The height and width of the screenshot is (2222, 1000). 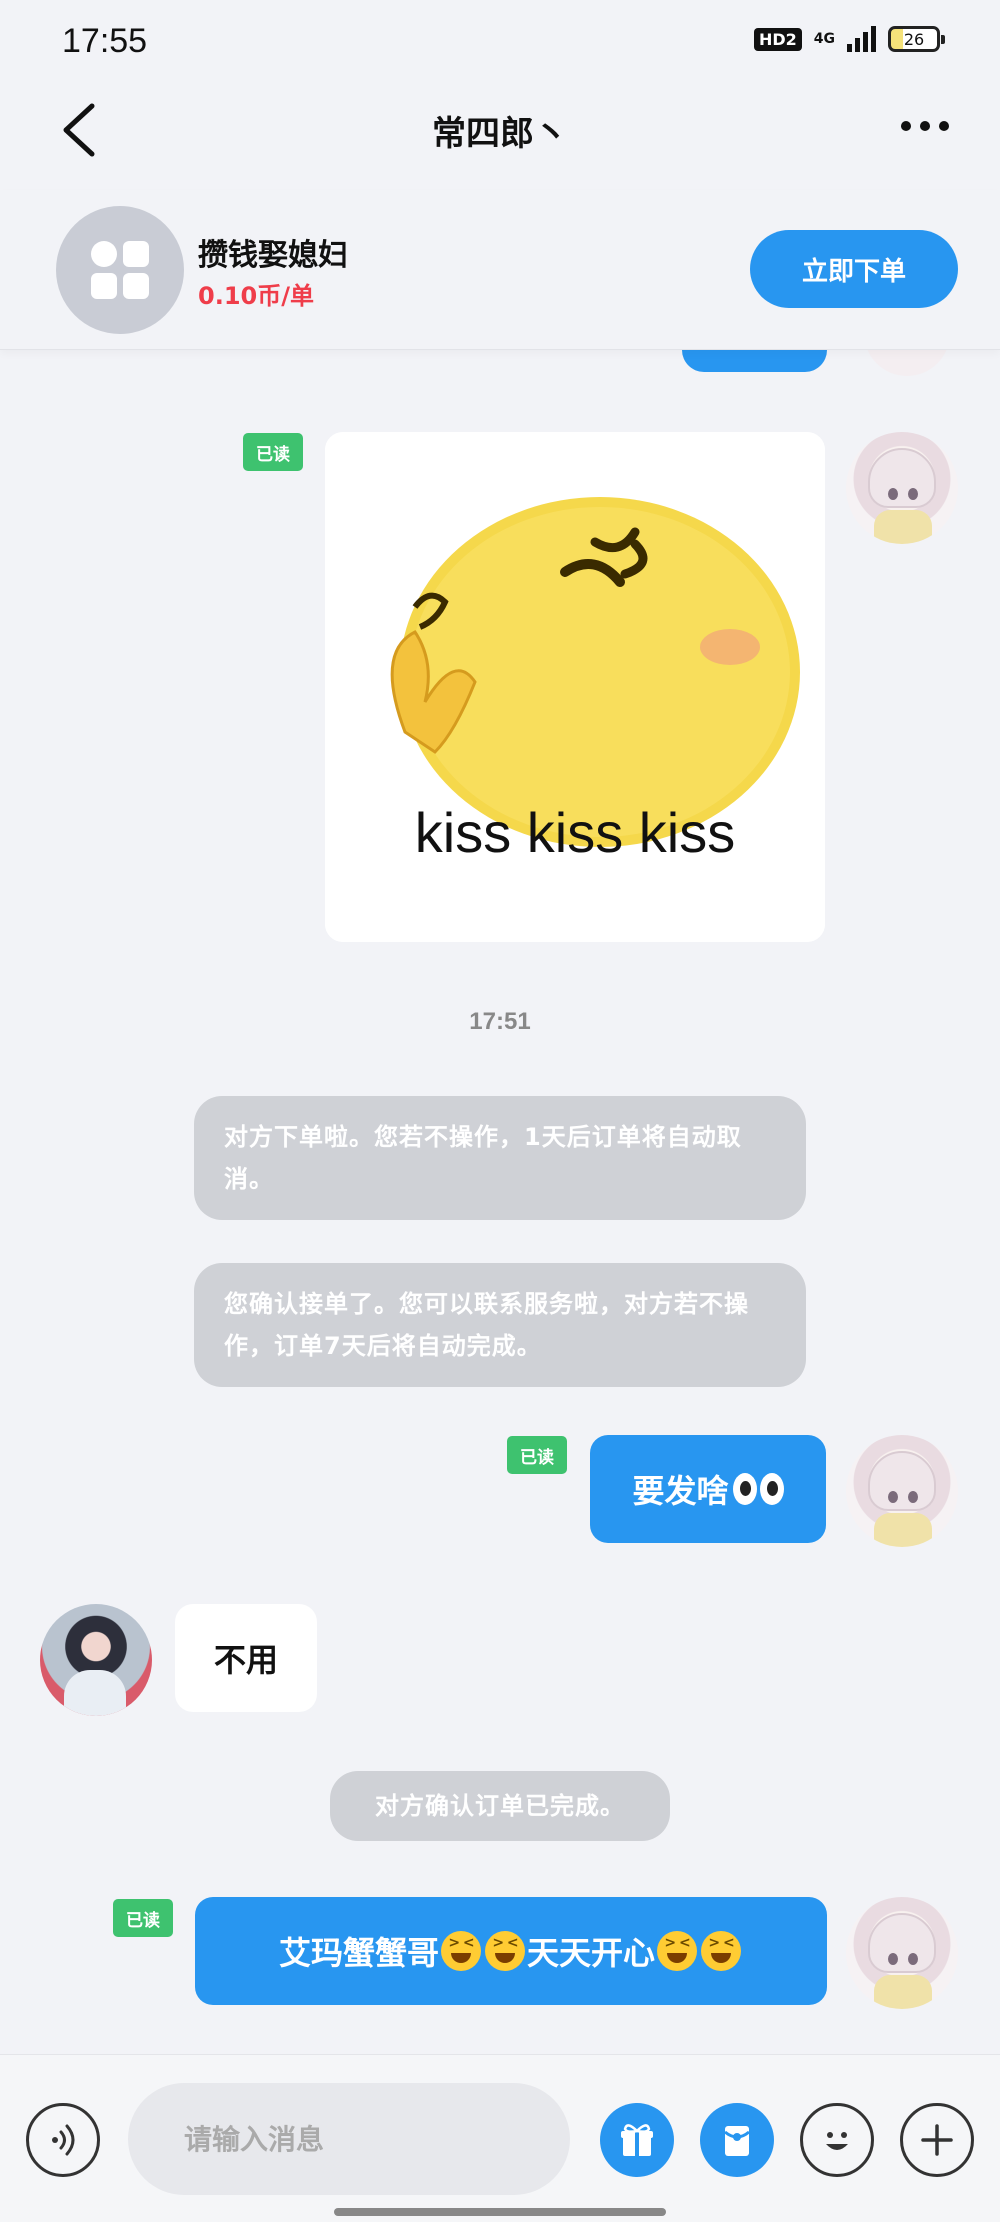 I want to click on more-dots-icon, so click(x=906, y=126).